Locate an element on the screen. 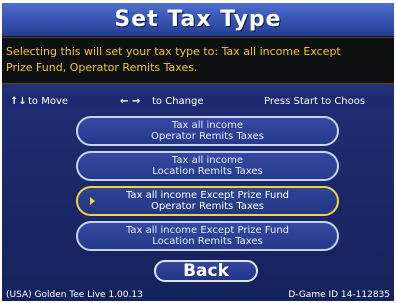  page-title: Set Tax Type is located at coordinates (198, 20).